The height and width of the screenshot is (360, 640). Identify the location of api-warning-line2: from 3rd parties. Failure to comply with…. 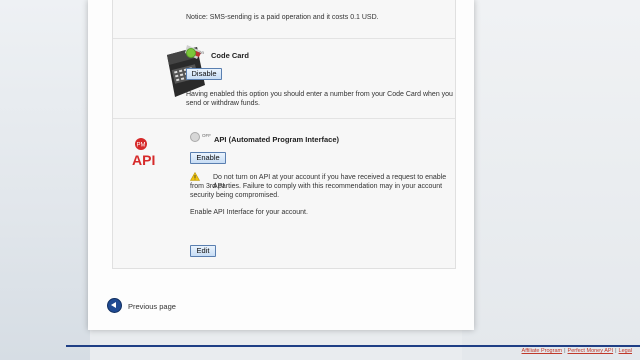
(316, 186).